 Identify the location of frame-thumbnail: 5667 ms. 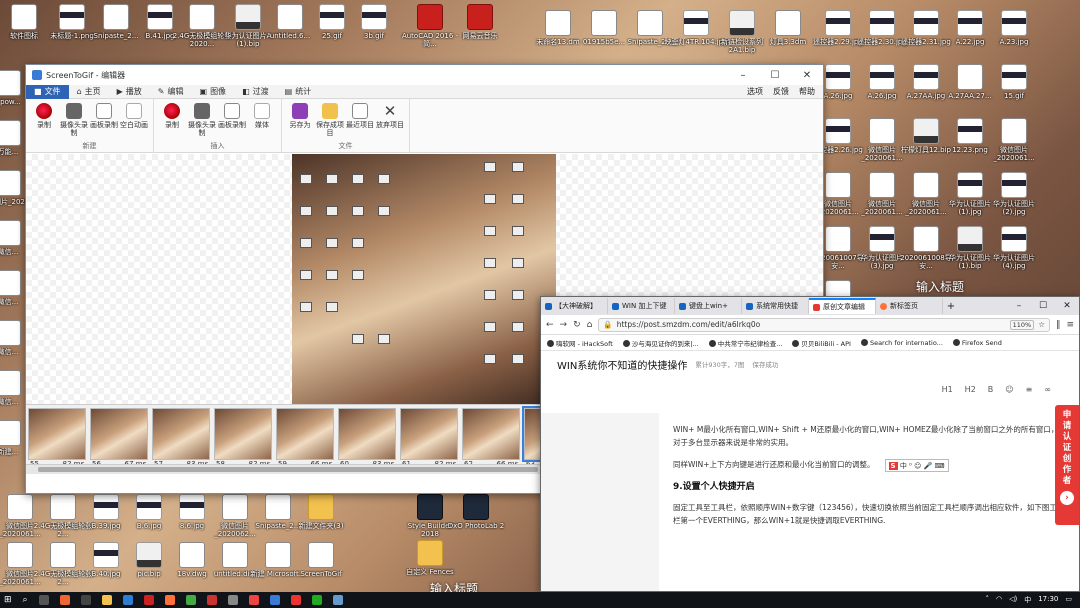
(119, 440).